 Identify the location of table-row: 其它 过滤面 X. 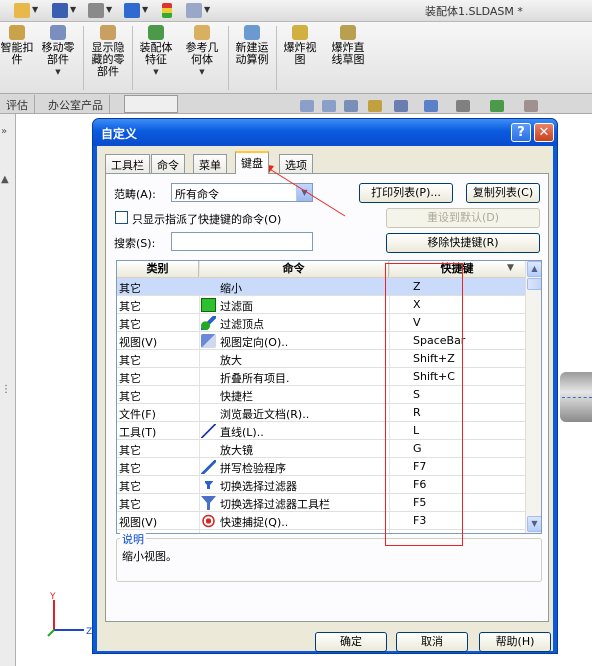
(321, 305).